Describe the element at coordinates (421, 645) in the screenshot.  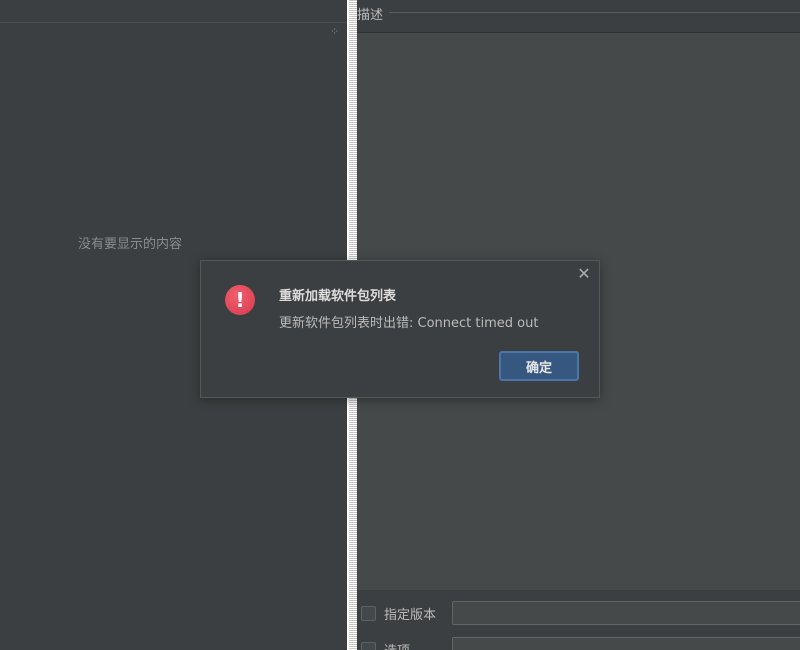
I see `options-label: 选项` at that location.